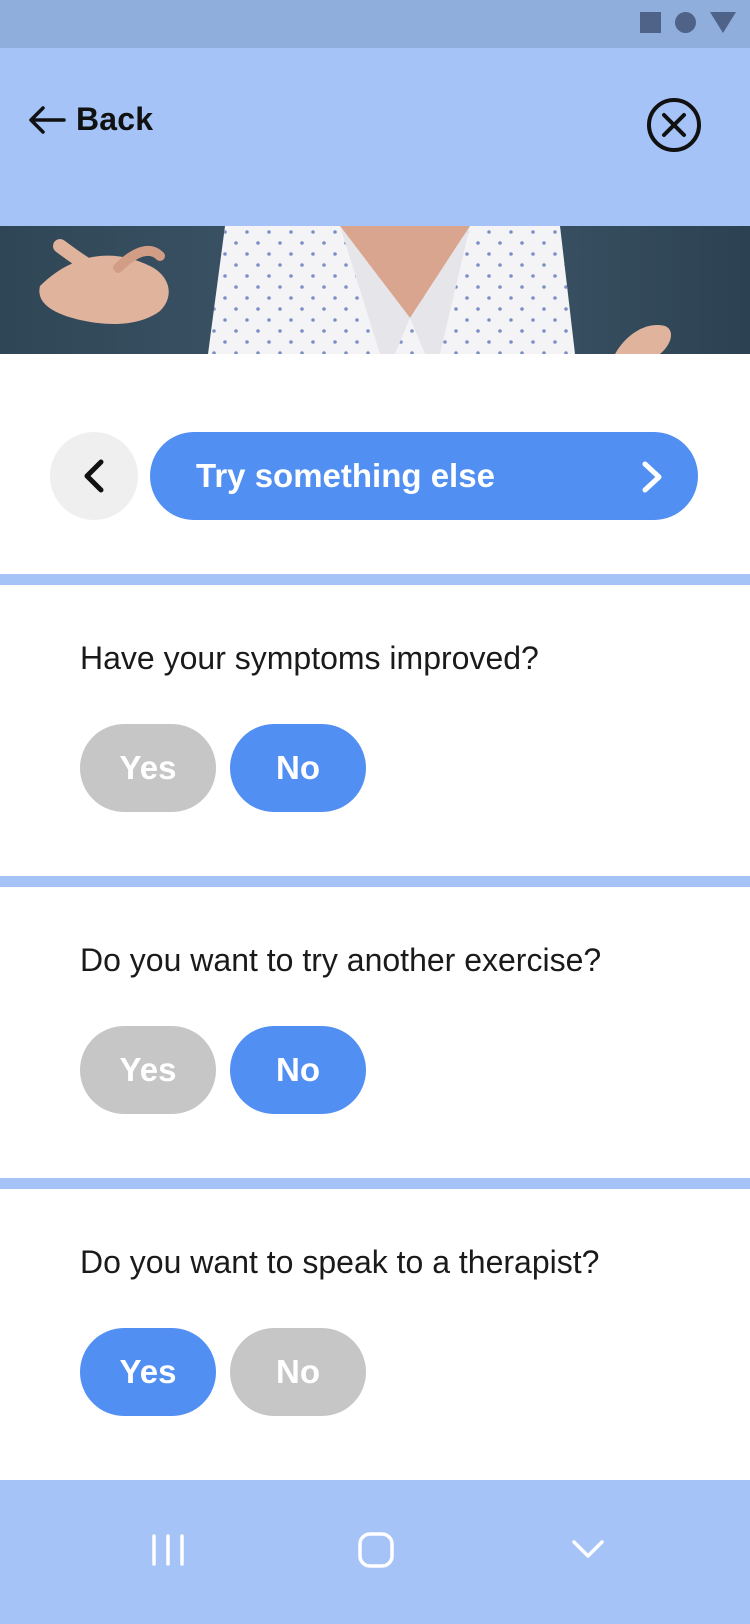  Describe the element at coordinates (223, 1070) in the screenshot. I see `answer-group-exercise: Yes No` at that location.